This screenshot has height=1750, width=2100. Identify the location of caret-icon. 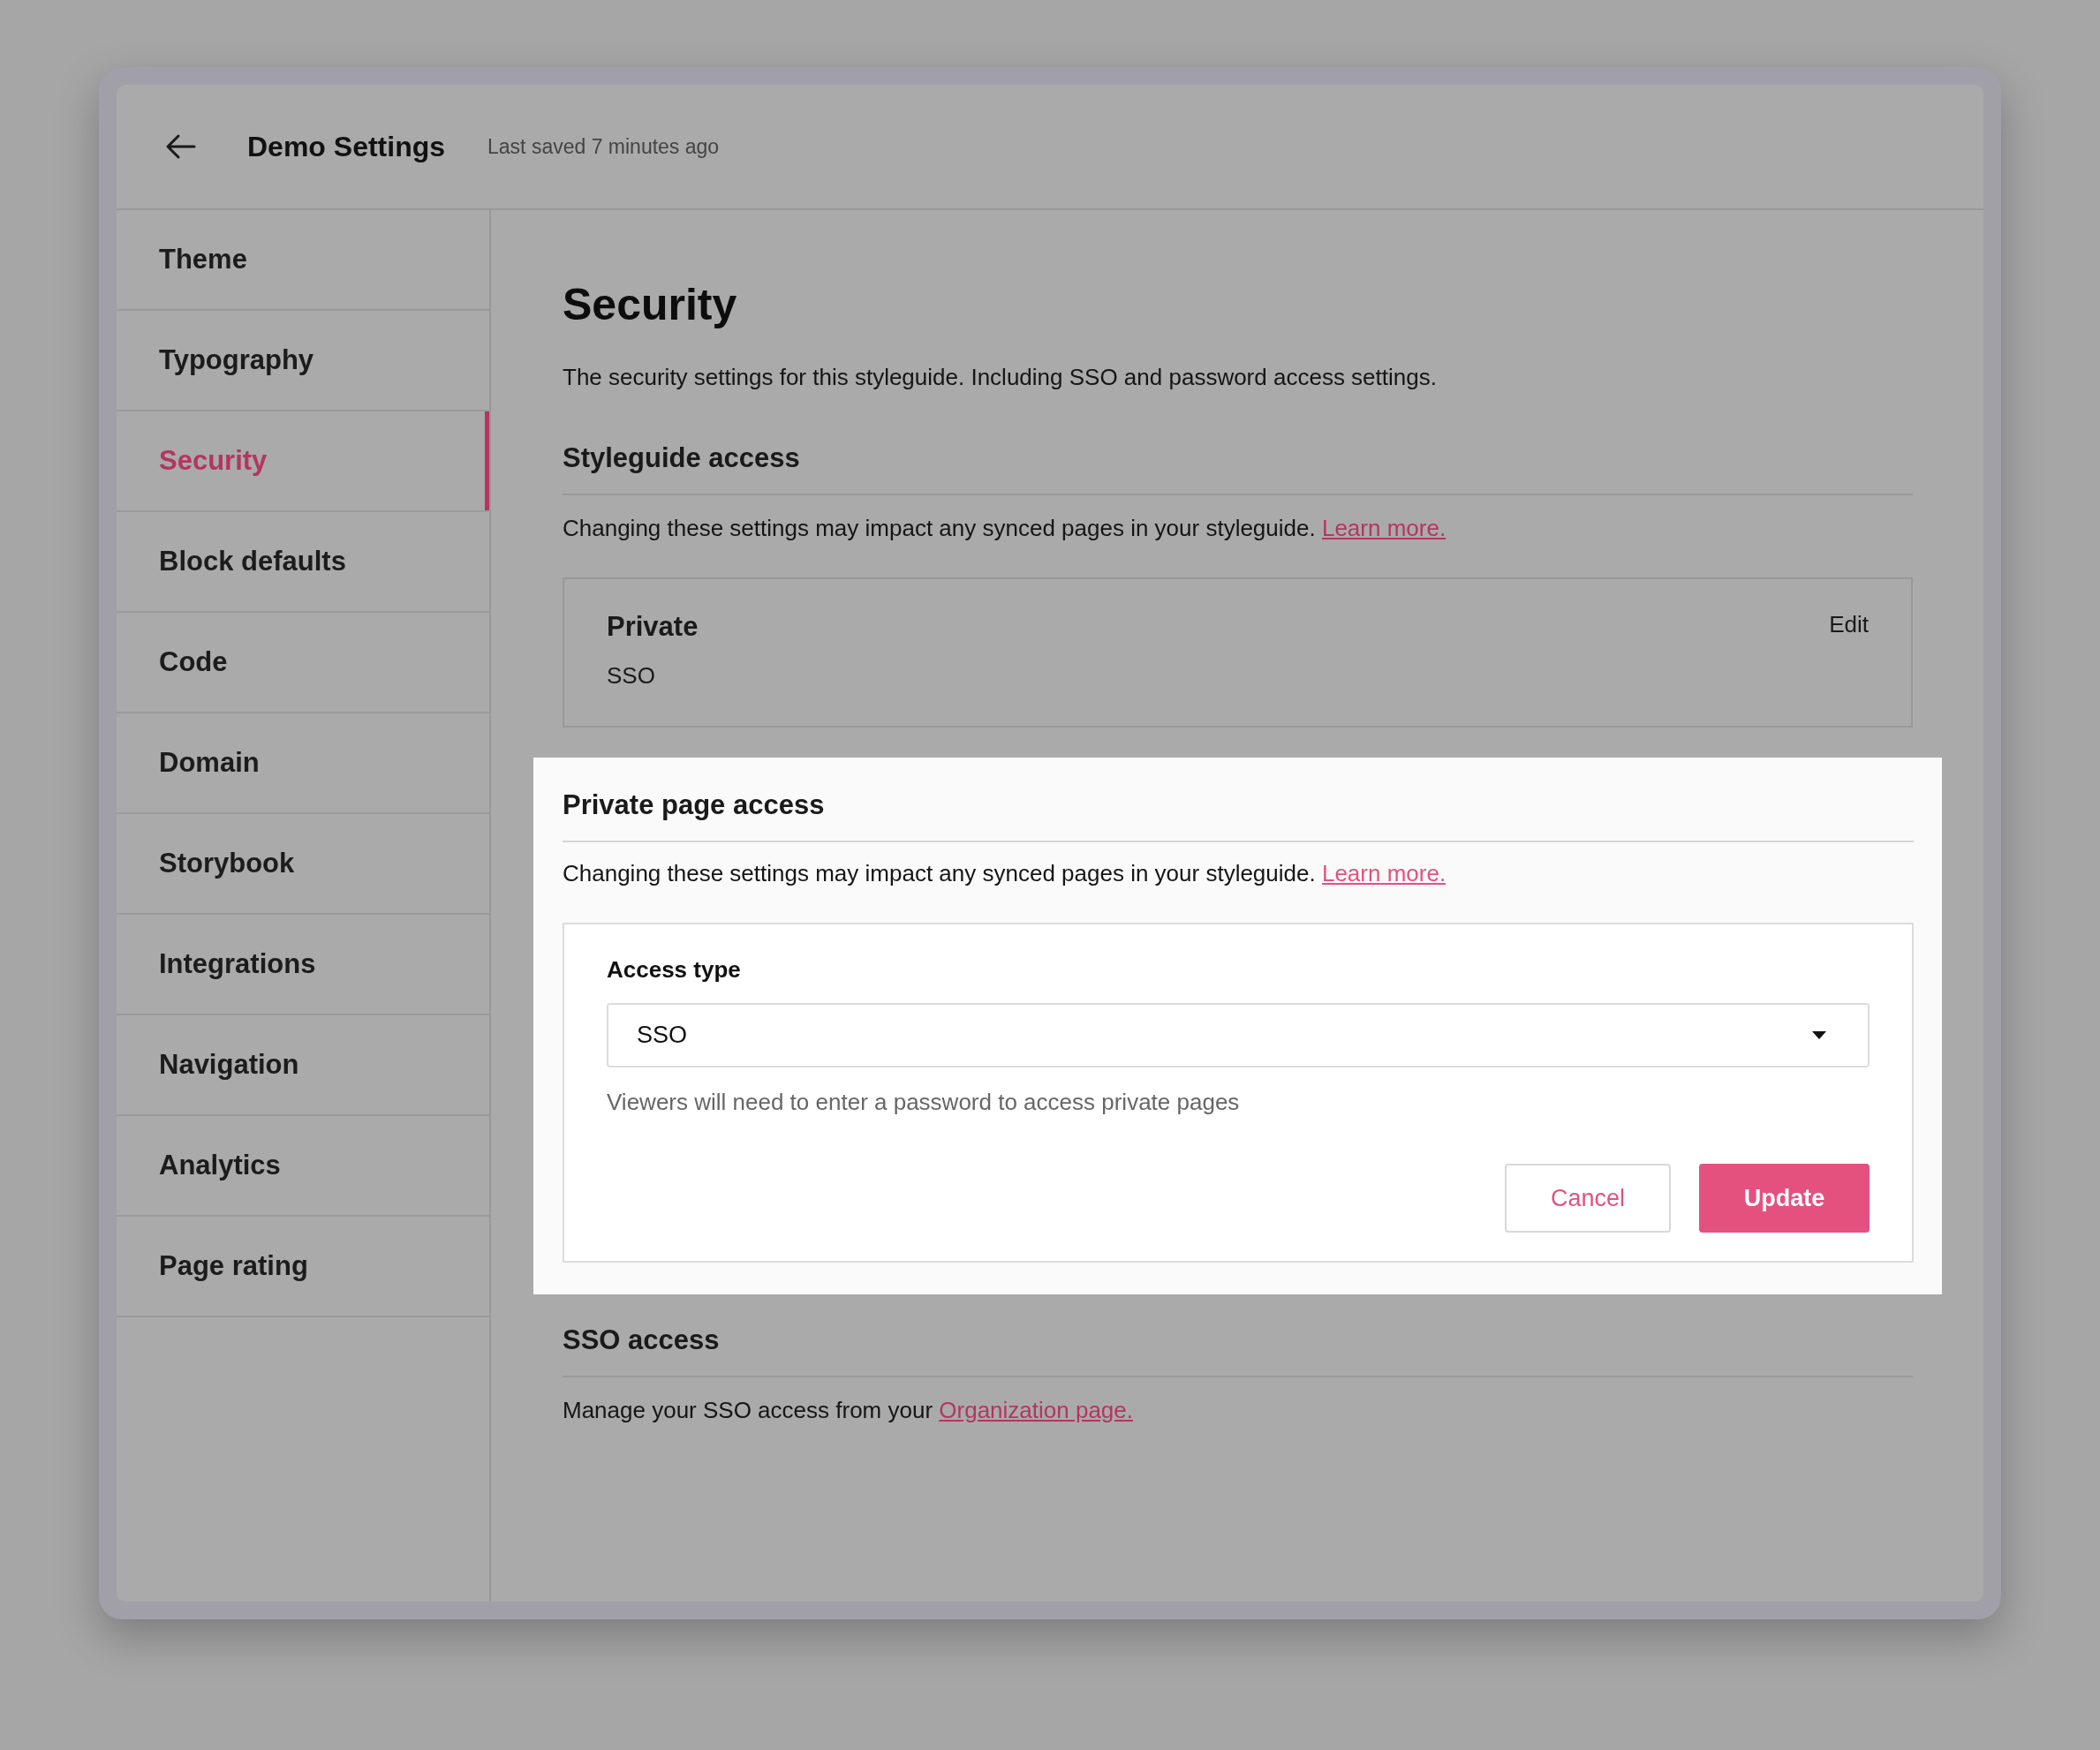
(1819, 1035).